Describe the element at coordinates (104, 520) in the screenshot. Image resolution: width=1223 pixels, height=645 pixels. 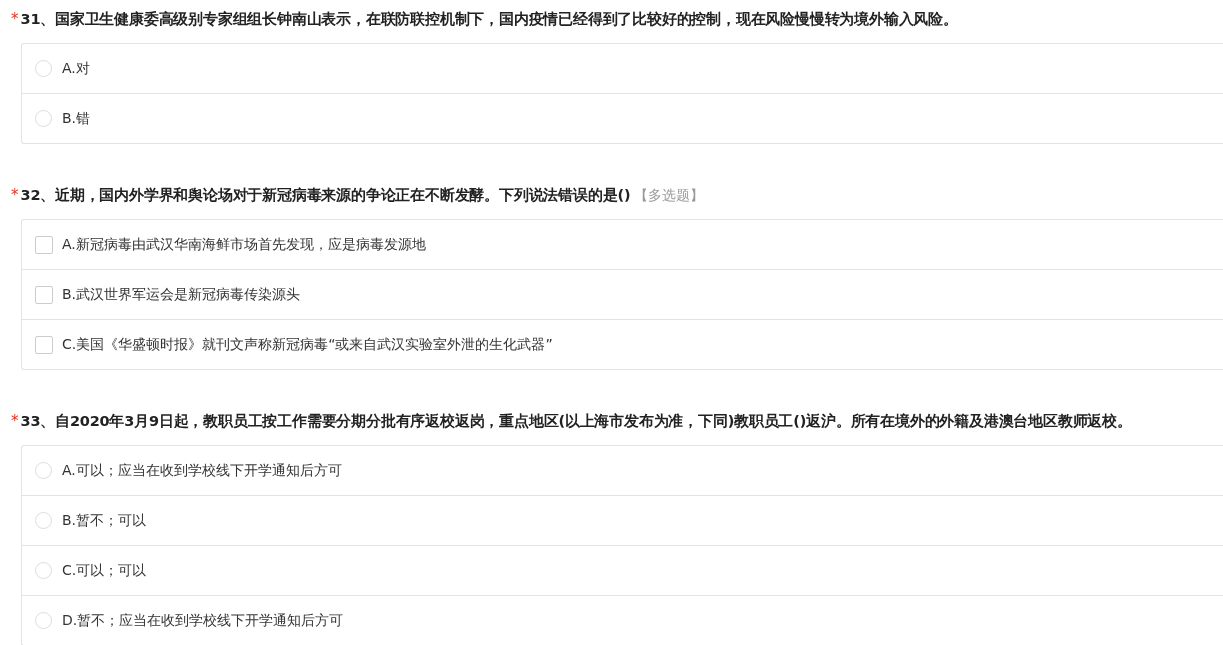
I see `option-label: B.暂不；可以` at that location.